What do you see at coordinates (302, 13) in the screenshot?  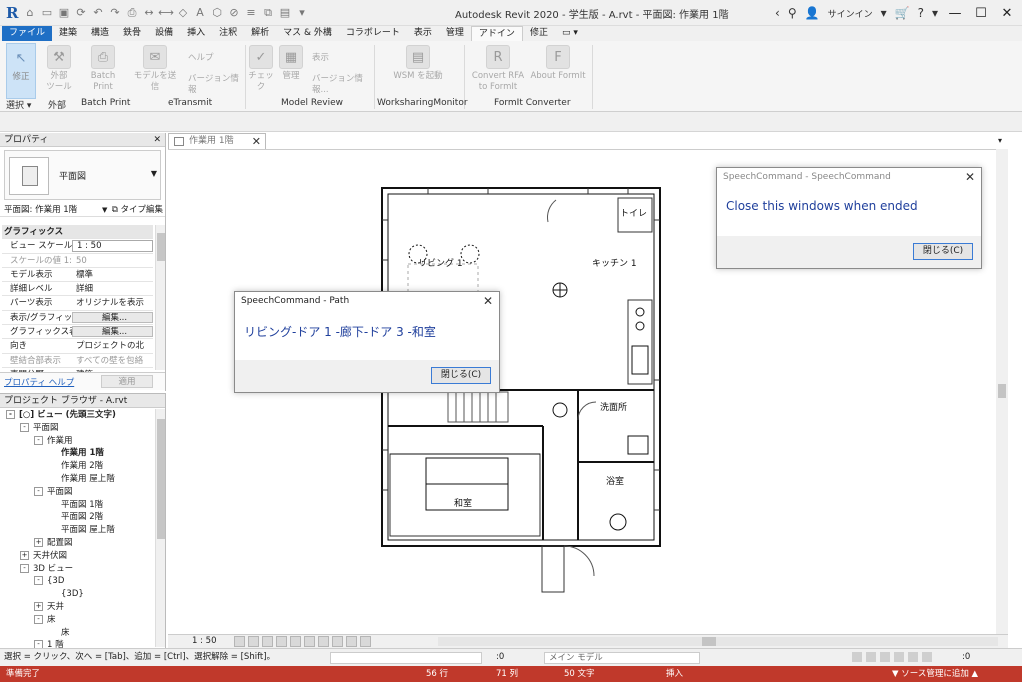 I see `customize-qat-icon: ▾` at bounding box center [302, 13].